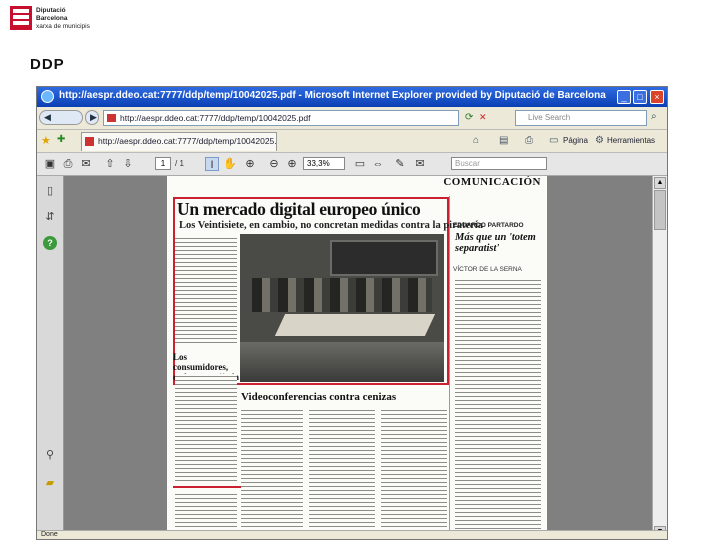 Image resolution: width=720 pixels, height=540 pixels. Describe the element at coordinates (420, 164) in the screenshot. I see `comment-icon: ✉` at that location.